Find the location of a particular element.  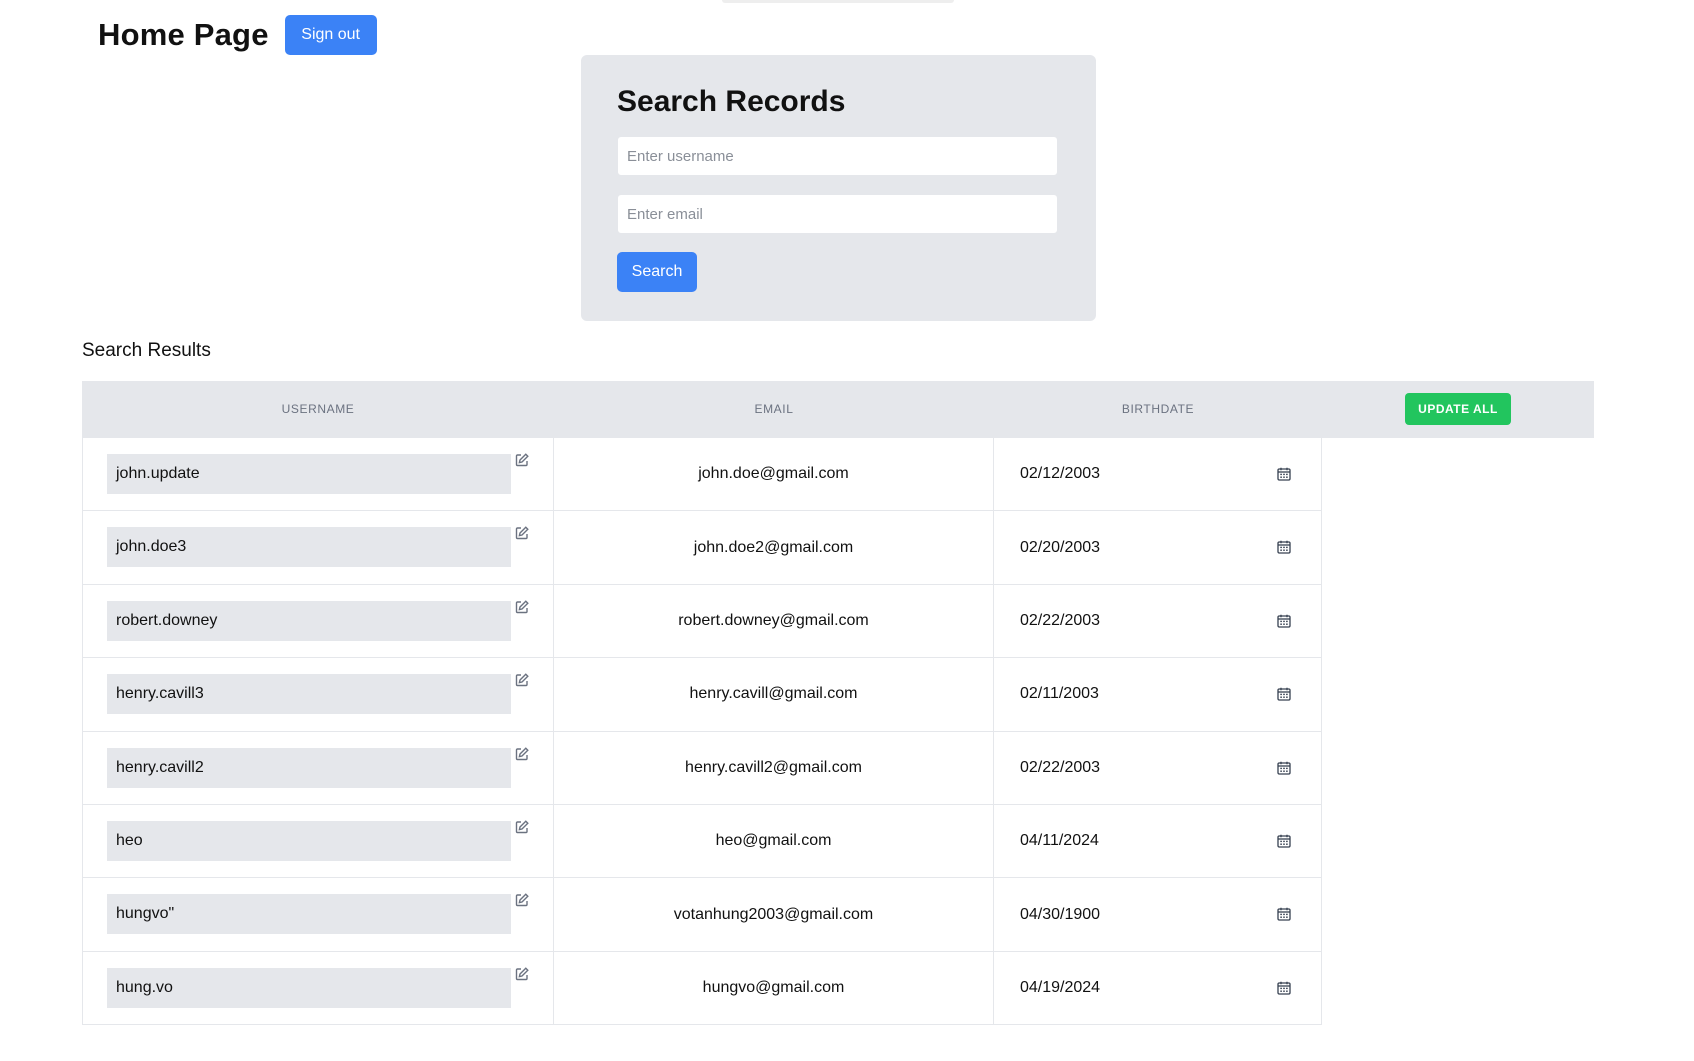

header: Home Page Sign out is located at coordinates (237, 35).